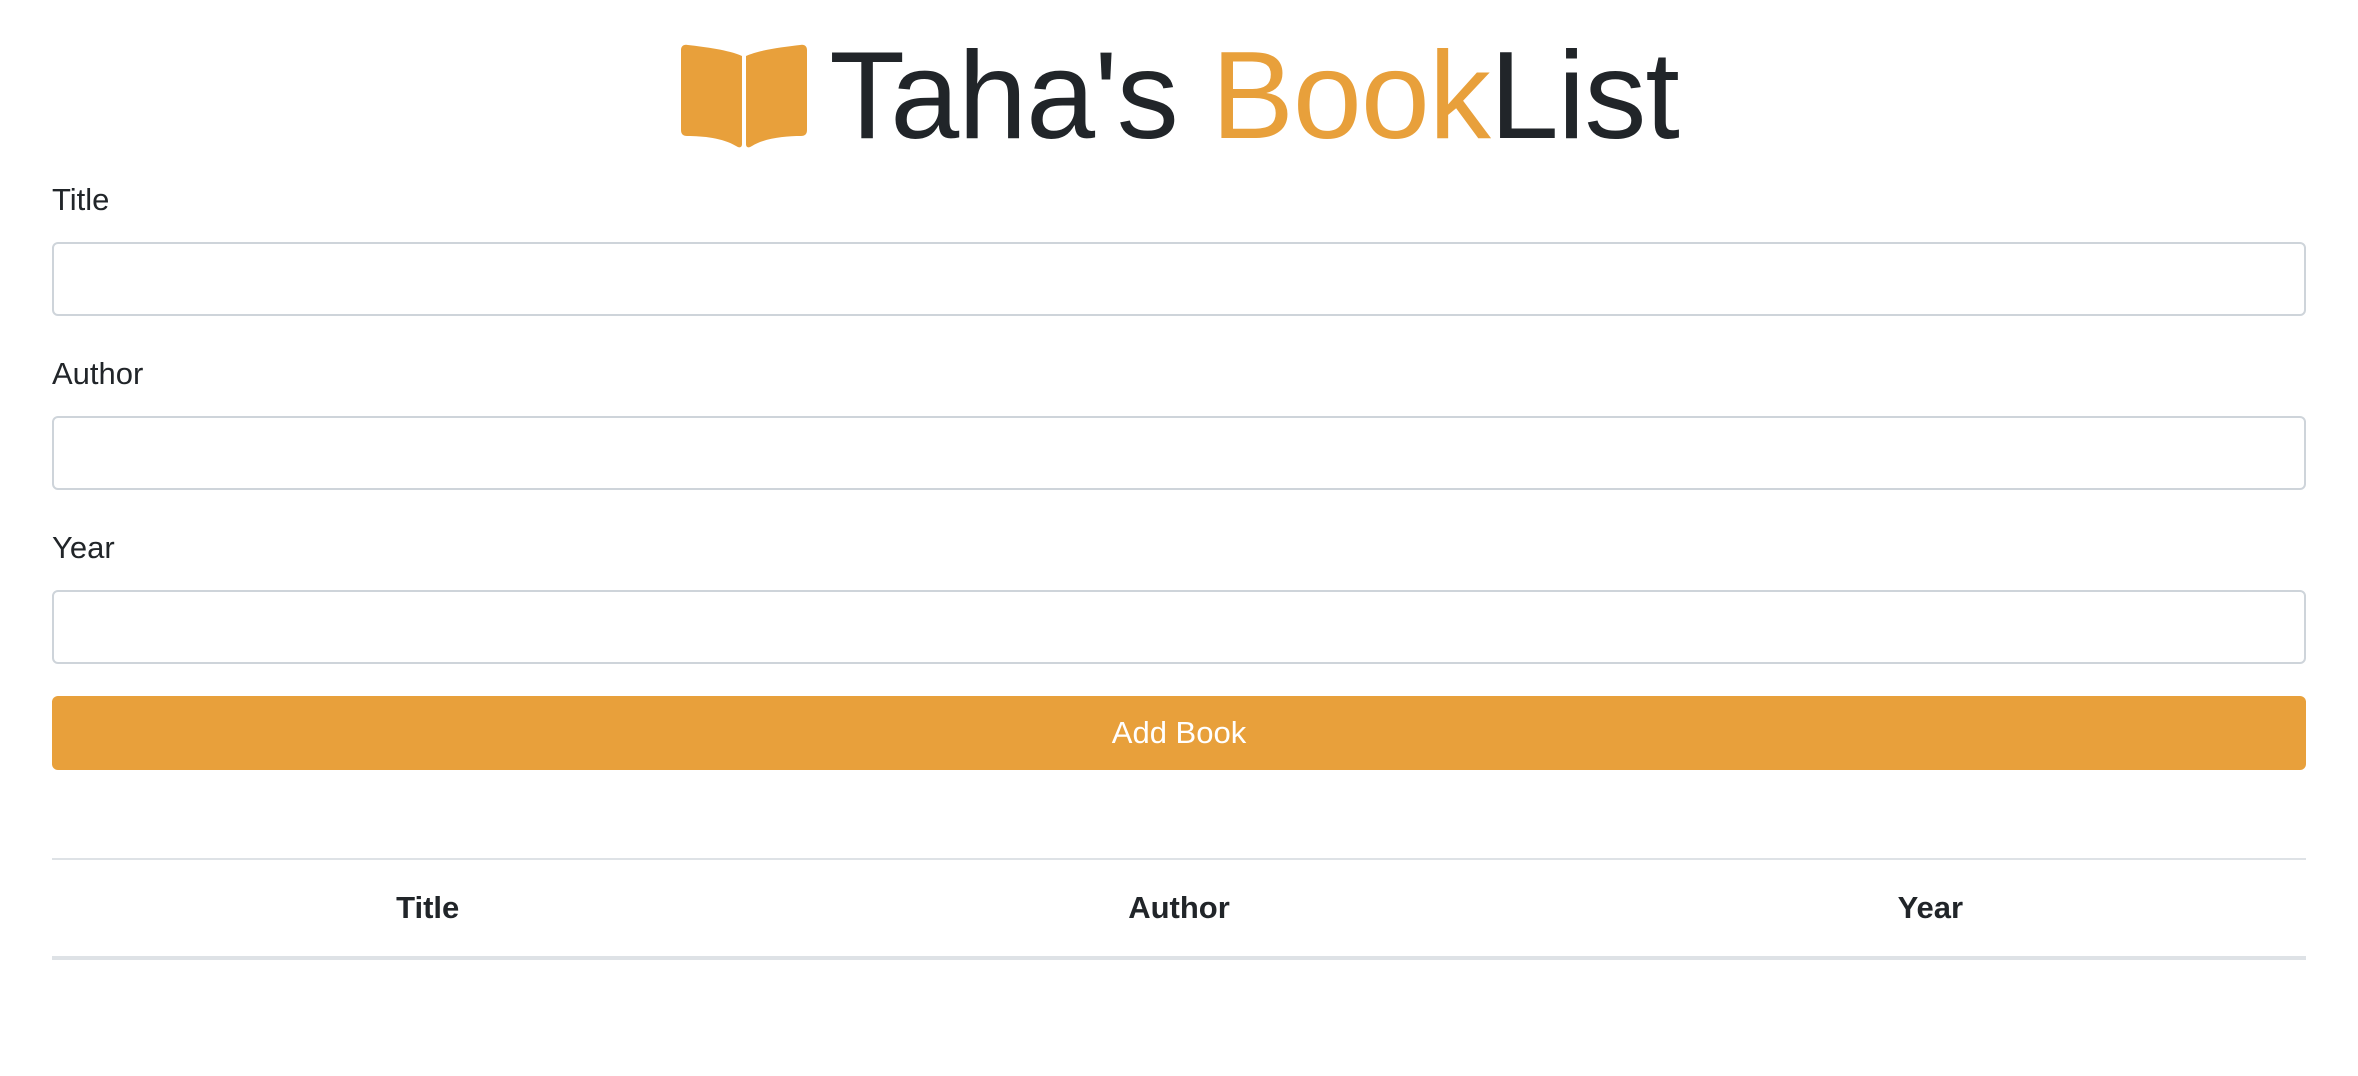 This screenshot has width=2358, height=1076. I want to click on year-label: Year, so click(83, 547).